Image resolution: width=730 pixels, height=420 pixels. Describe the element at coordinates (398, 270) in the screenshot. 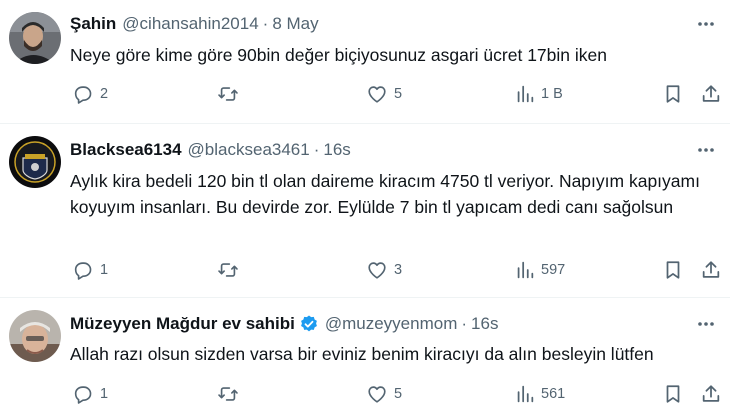

I see `like-count: 3` at that location.